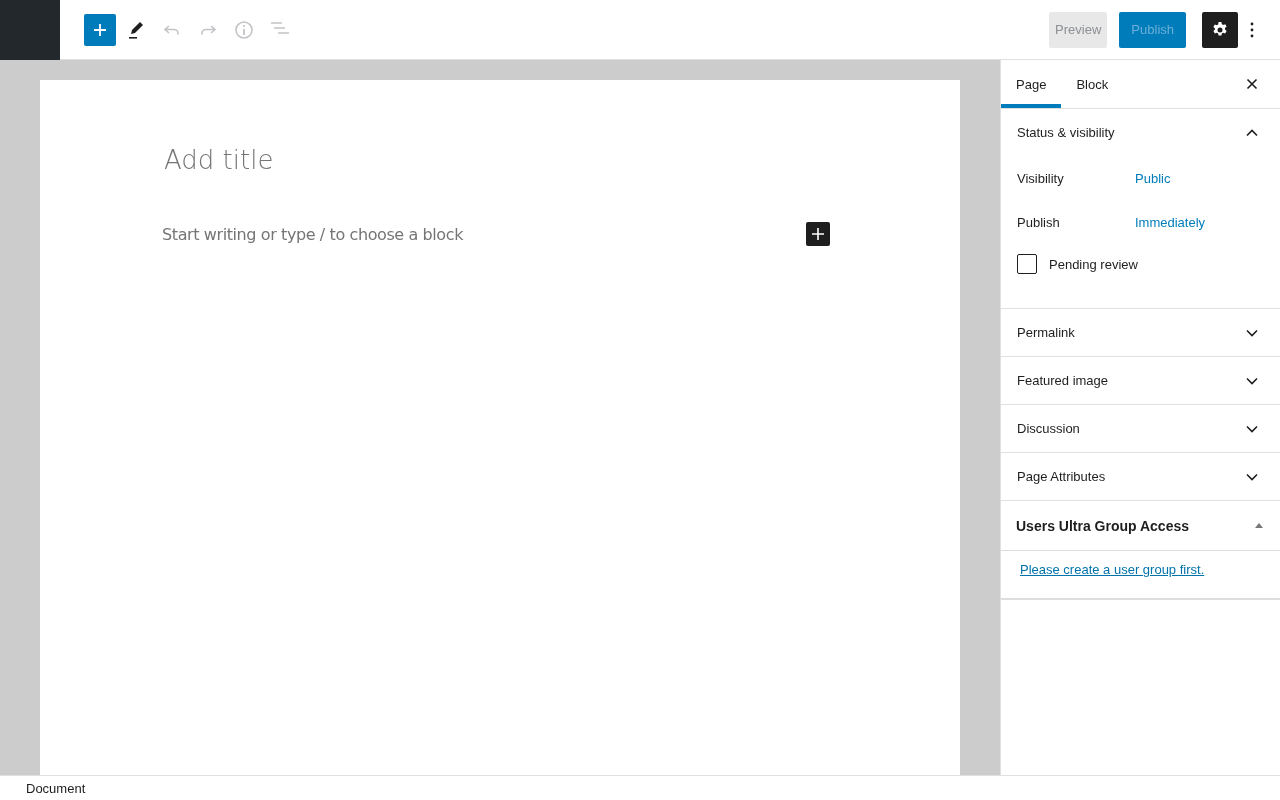 The width and height of the screenshot is (1280, 800). What do you see at coordinates (1112, 569) in the screenshot?
I see `create-group-link: Please create a user group first.` at bounding box center [1112, 569].